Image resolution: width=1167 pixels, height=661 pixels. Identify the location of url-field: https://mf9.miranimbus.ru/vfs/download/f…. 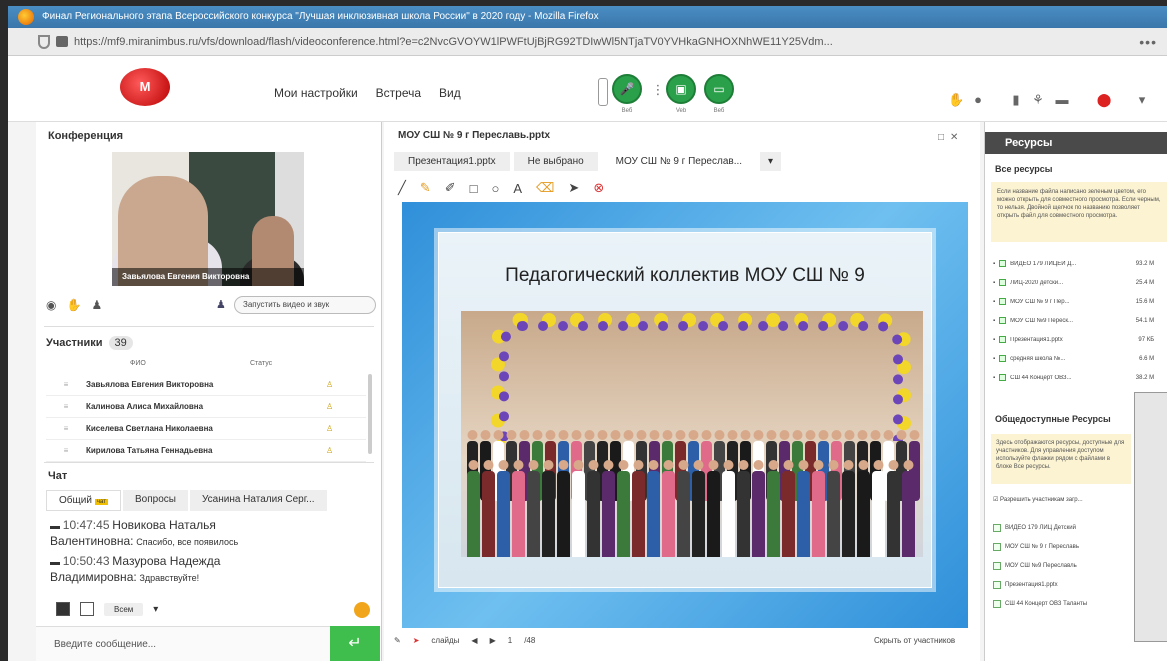
(603, 42).